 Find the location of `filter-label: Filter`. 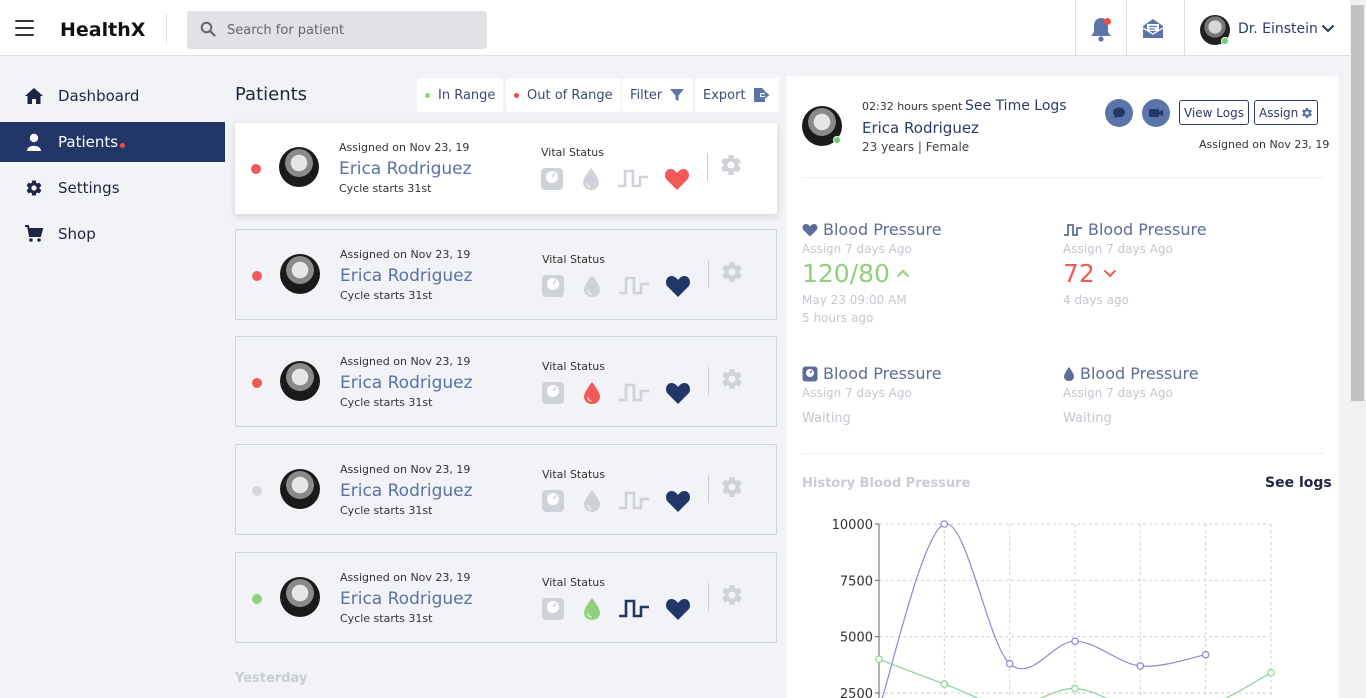

filter-label: Filter is located at coordinates (646, 95).